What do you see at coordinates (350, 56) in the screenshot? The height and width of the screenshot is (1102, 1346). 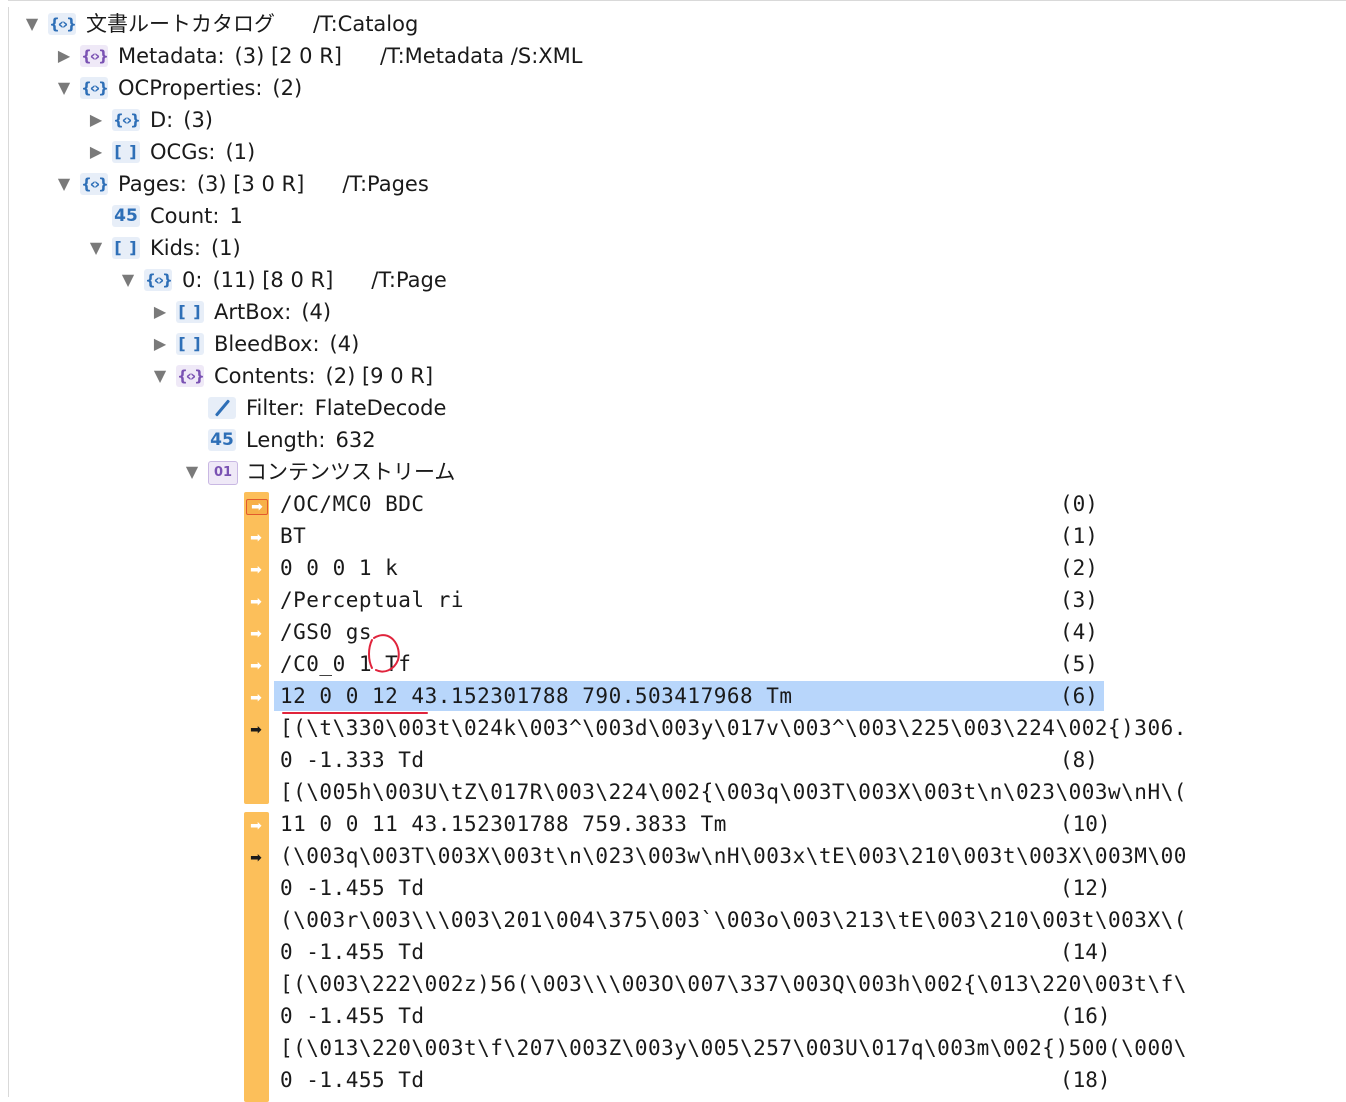 I see `tree-row-text: Metadata: (3) [2 0 R] /T:Metadata /S:XML` at bounding box center [350, 56].